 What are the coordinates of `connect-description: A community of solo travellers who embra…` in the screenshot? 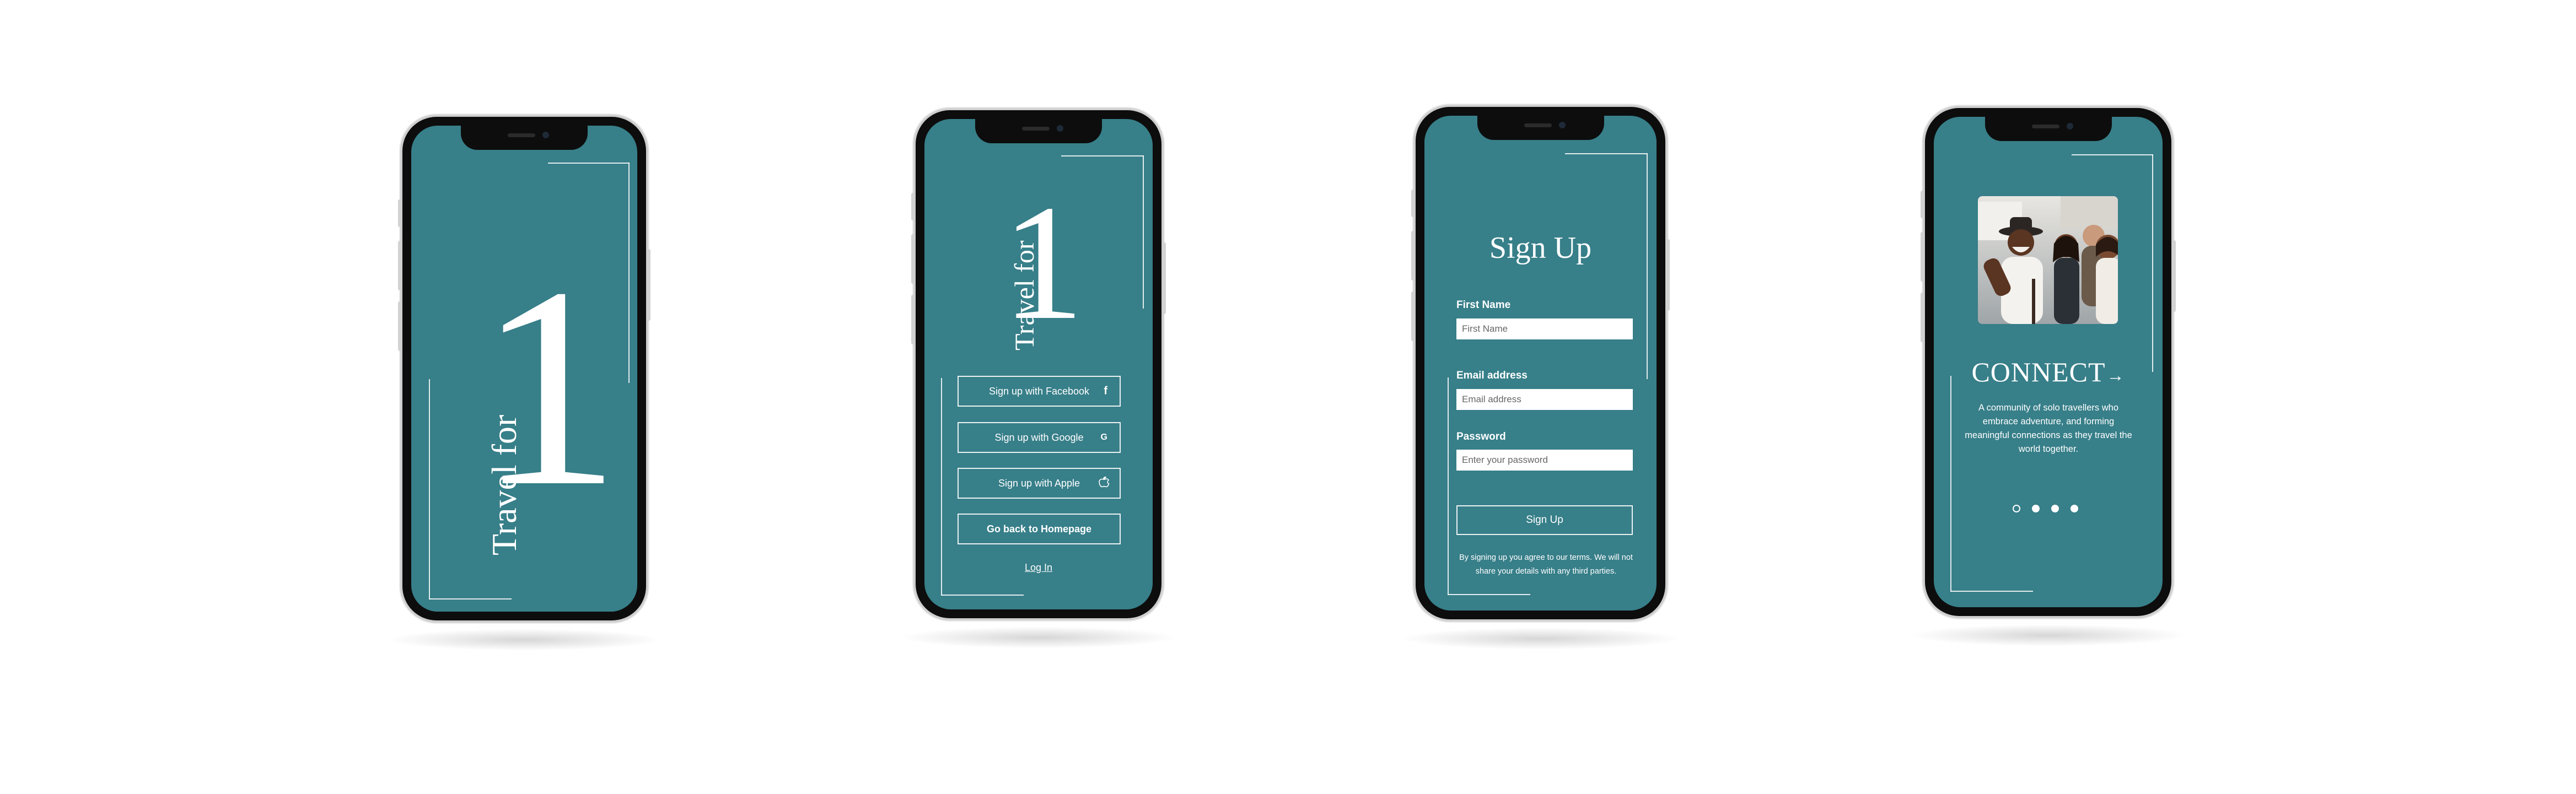 It's located at (2048, 429).